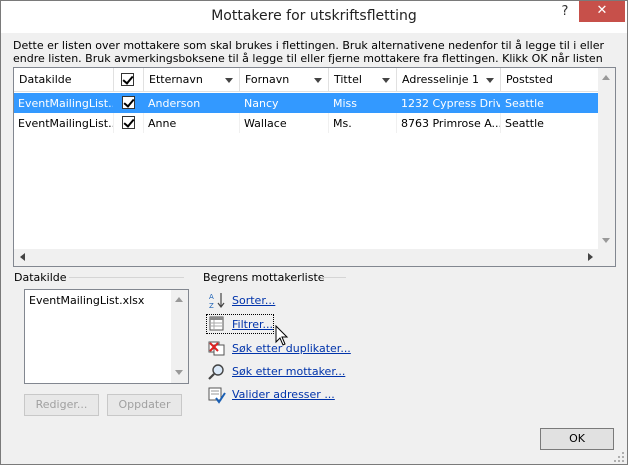 Image resolution: width=628 pixels, height=465 pixels. Describe the element at coordinates (348, 79) in the screenshot. I see `column-header-tittel-label: Tittel` at that location.